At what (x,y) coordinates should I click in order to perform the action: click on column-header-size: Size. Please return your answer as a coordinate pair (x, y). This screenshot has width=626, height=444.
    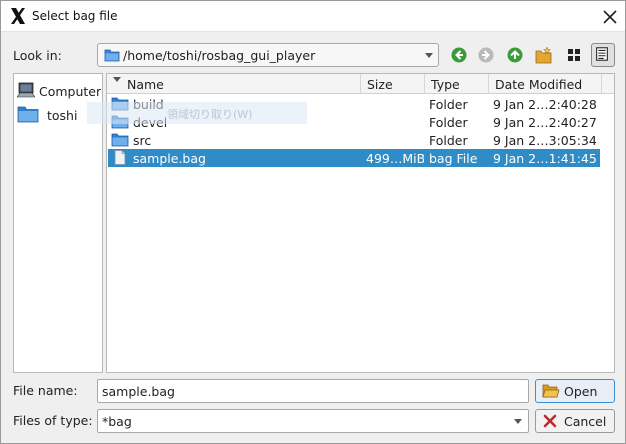
    Looking at the image, I should click on (393, 84).